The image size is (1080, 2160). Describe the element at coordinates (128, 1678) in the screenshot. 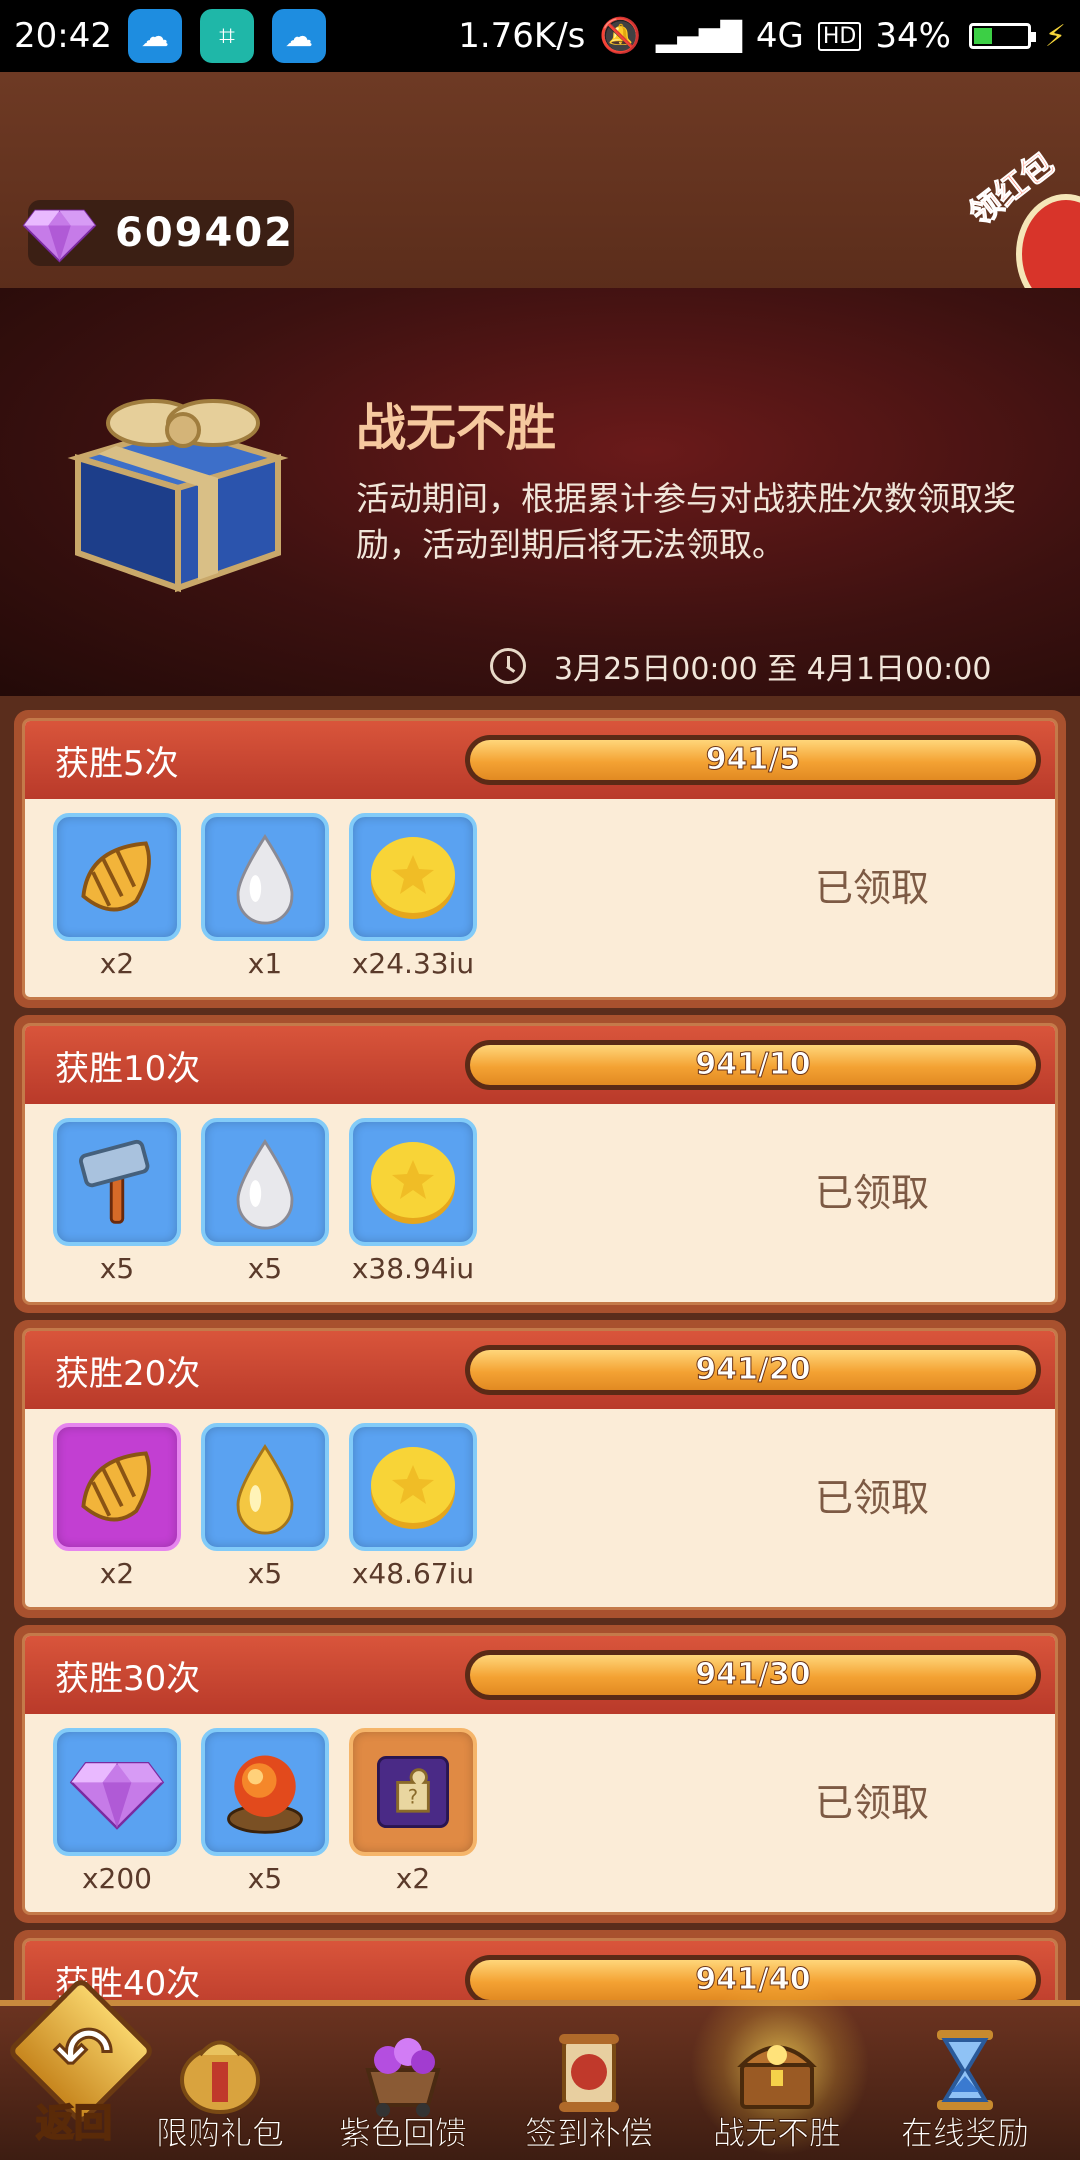

I see `task-name: 获胜30次` at that location.